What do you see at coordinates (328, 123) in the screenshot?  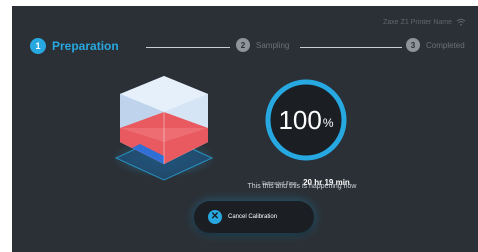 I see `progress-unit: %` at bounding box center [328, 123].